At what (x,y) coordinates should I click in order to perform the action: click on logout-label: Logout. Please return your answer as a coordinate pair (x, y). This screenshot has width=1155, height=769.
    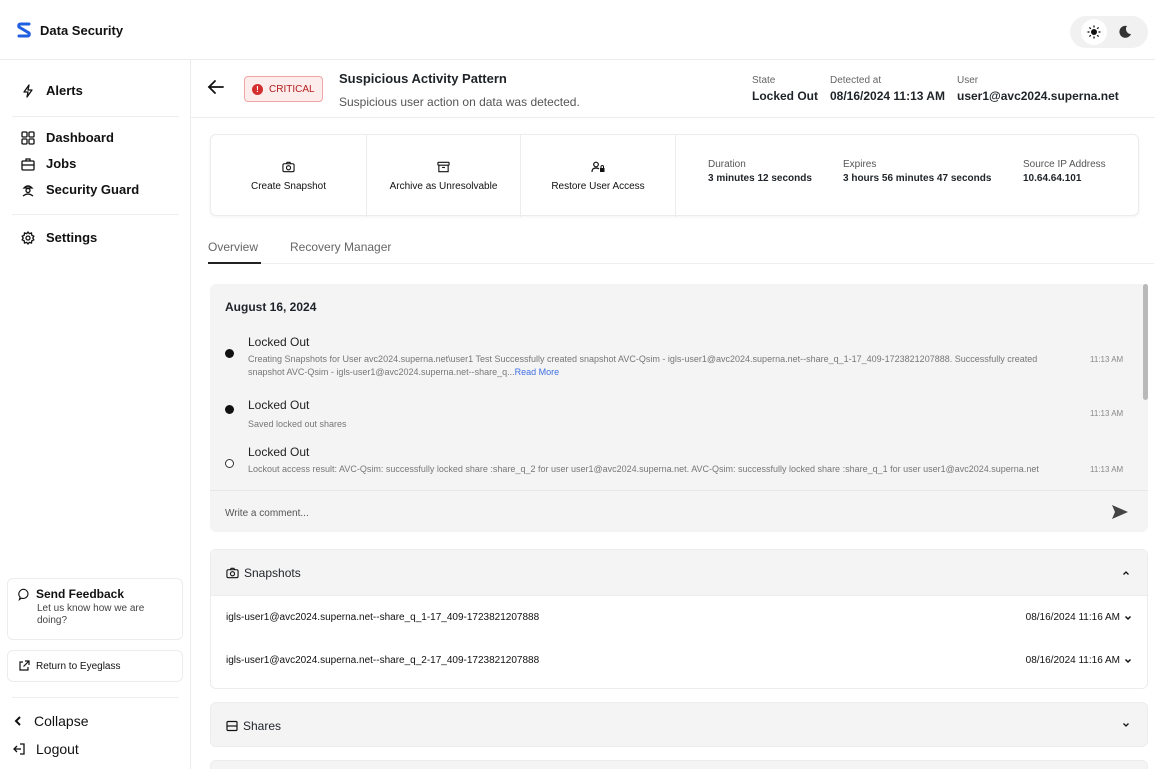
    Looking at the image, I should click on (57, 749).